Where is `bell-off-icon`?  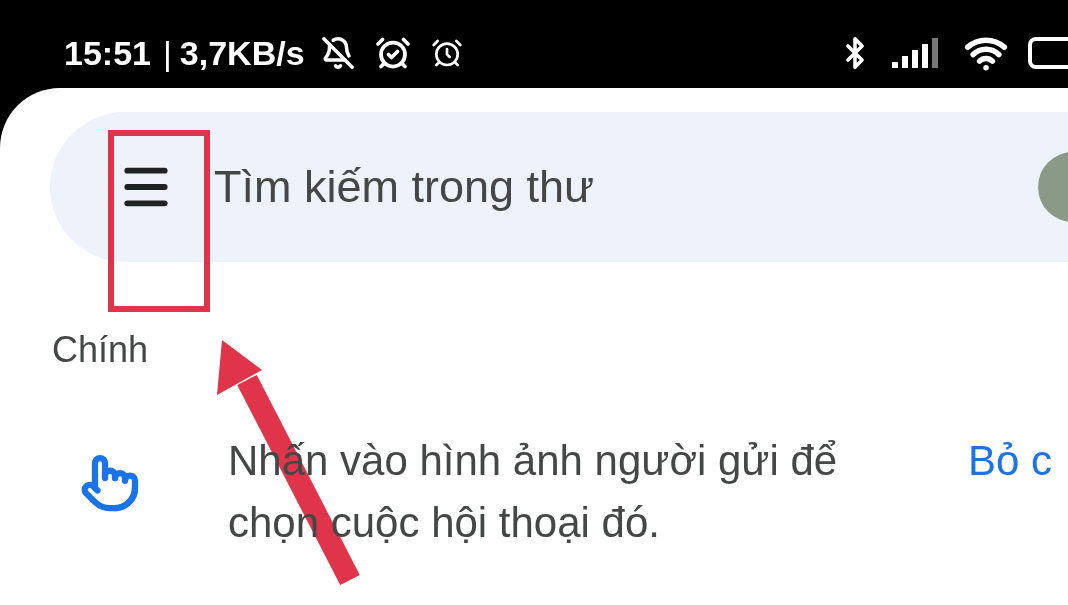 bell-off-icon is located at coordinates (337, 53).